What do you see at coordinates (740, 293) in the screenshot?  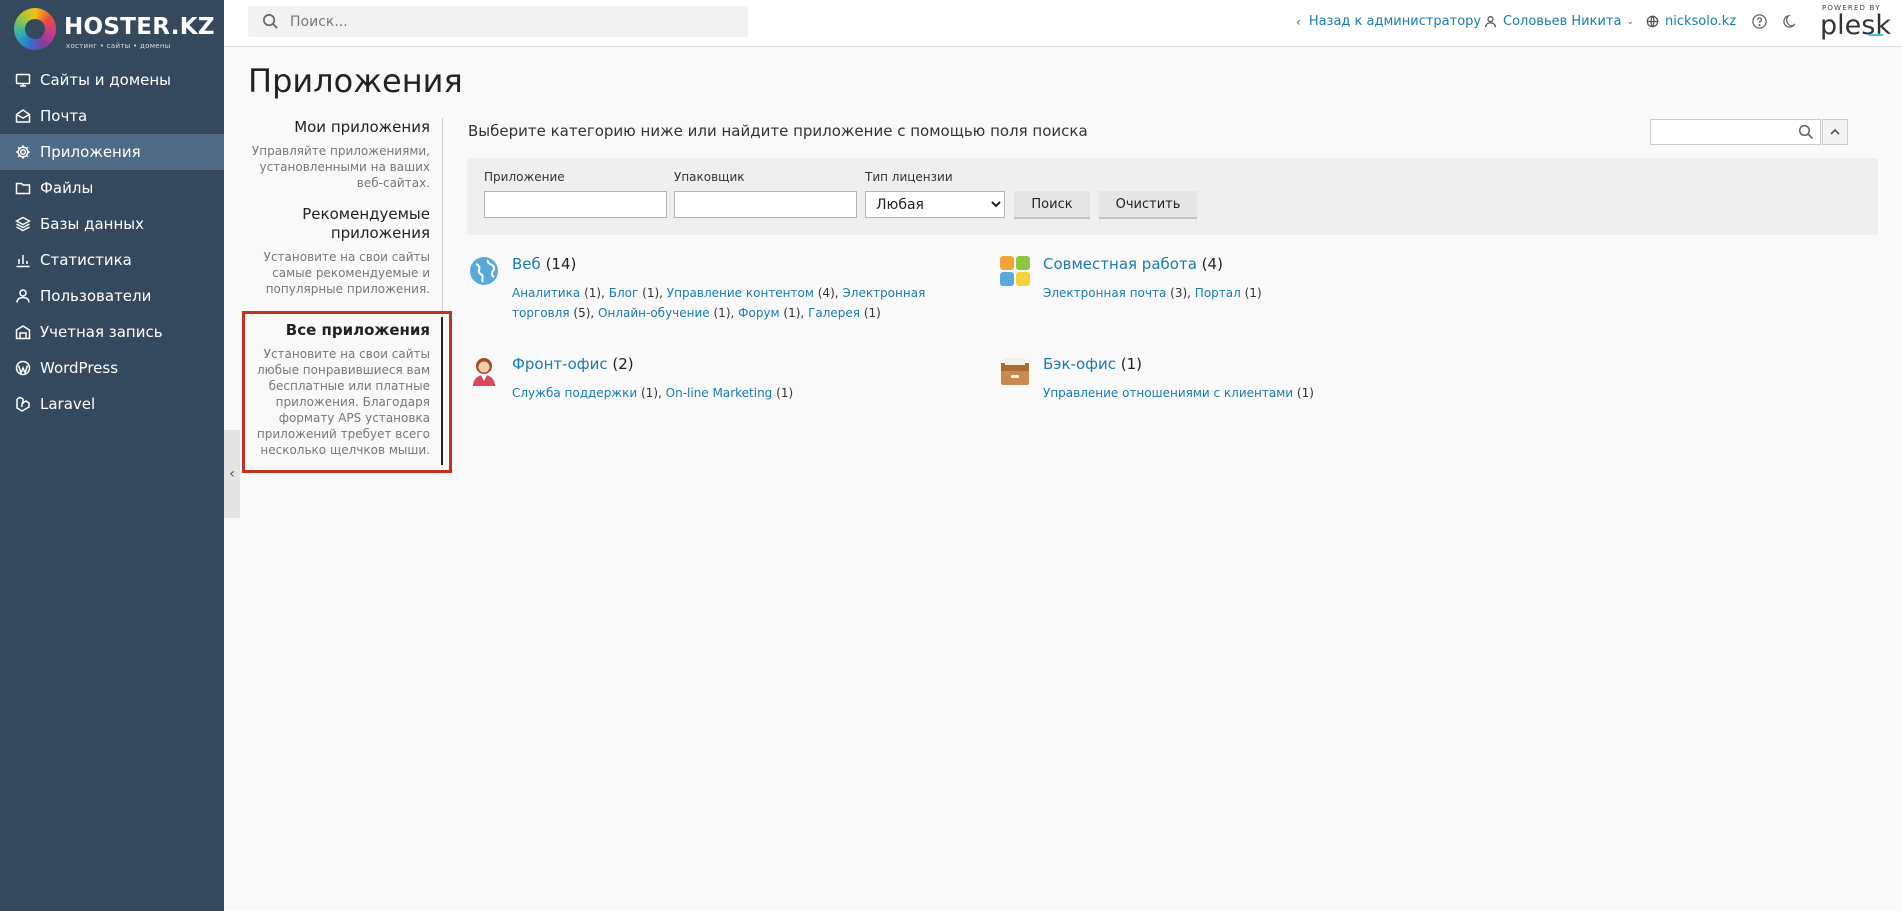 I see `subcategory-link: Управление контентом` at bounding box center [740, 293].